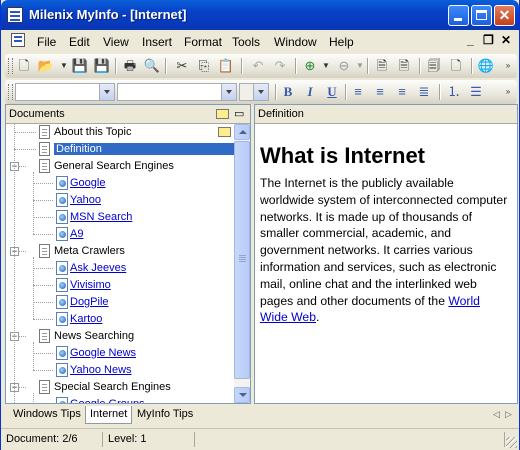  What do you see at coordinates (486, 66) in the screenshot?
I see `web-icon: 🌐` at bounding box center [486, 66].